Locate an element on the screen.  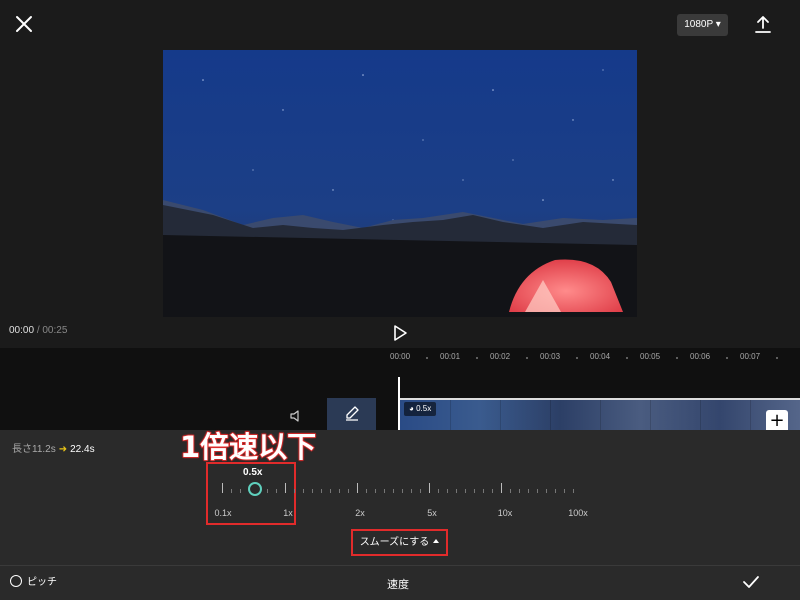
smooth-button: スムーズにする is located at coordinates (399, 542).